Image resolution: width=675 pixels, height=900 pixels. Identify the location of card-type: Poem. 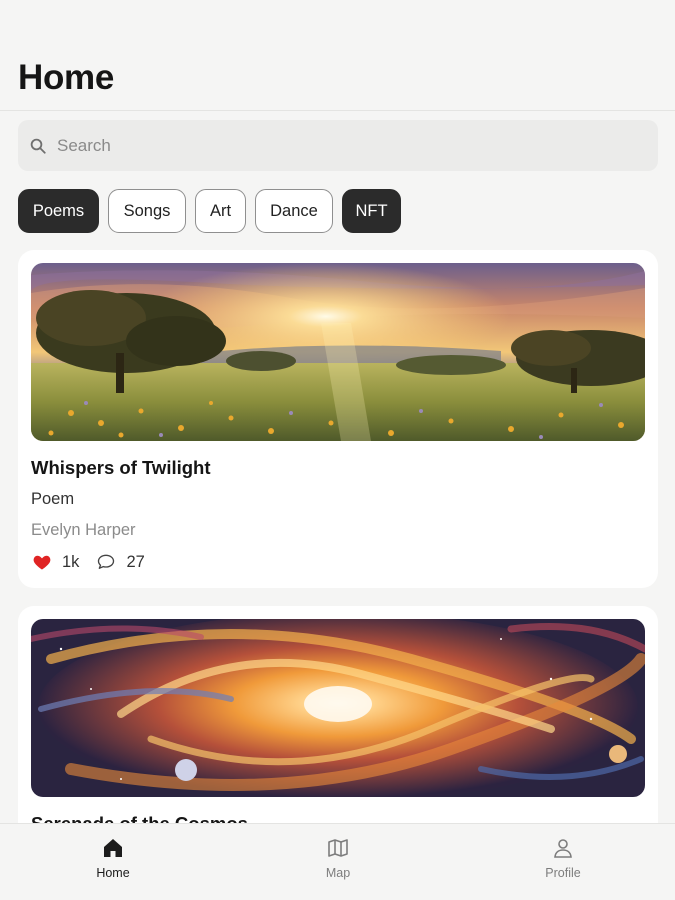
(53, 499).